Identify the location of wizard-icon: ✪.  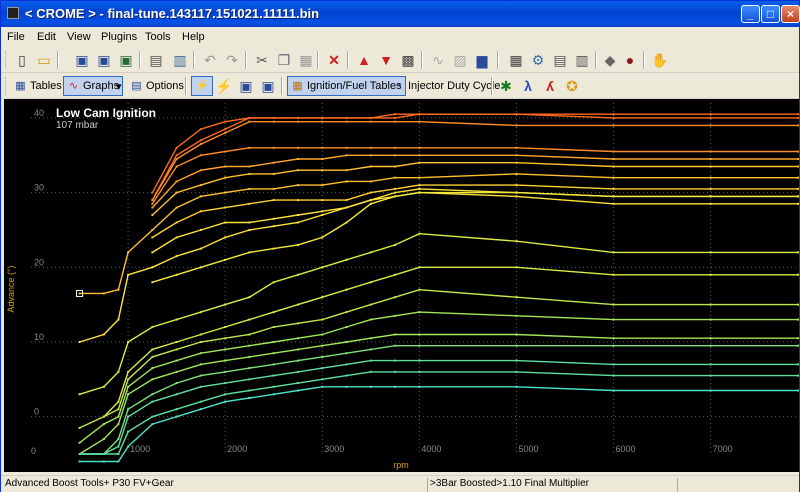
(572, 86).